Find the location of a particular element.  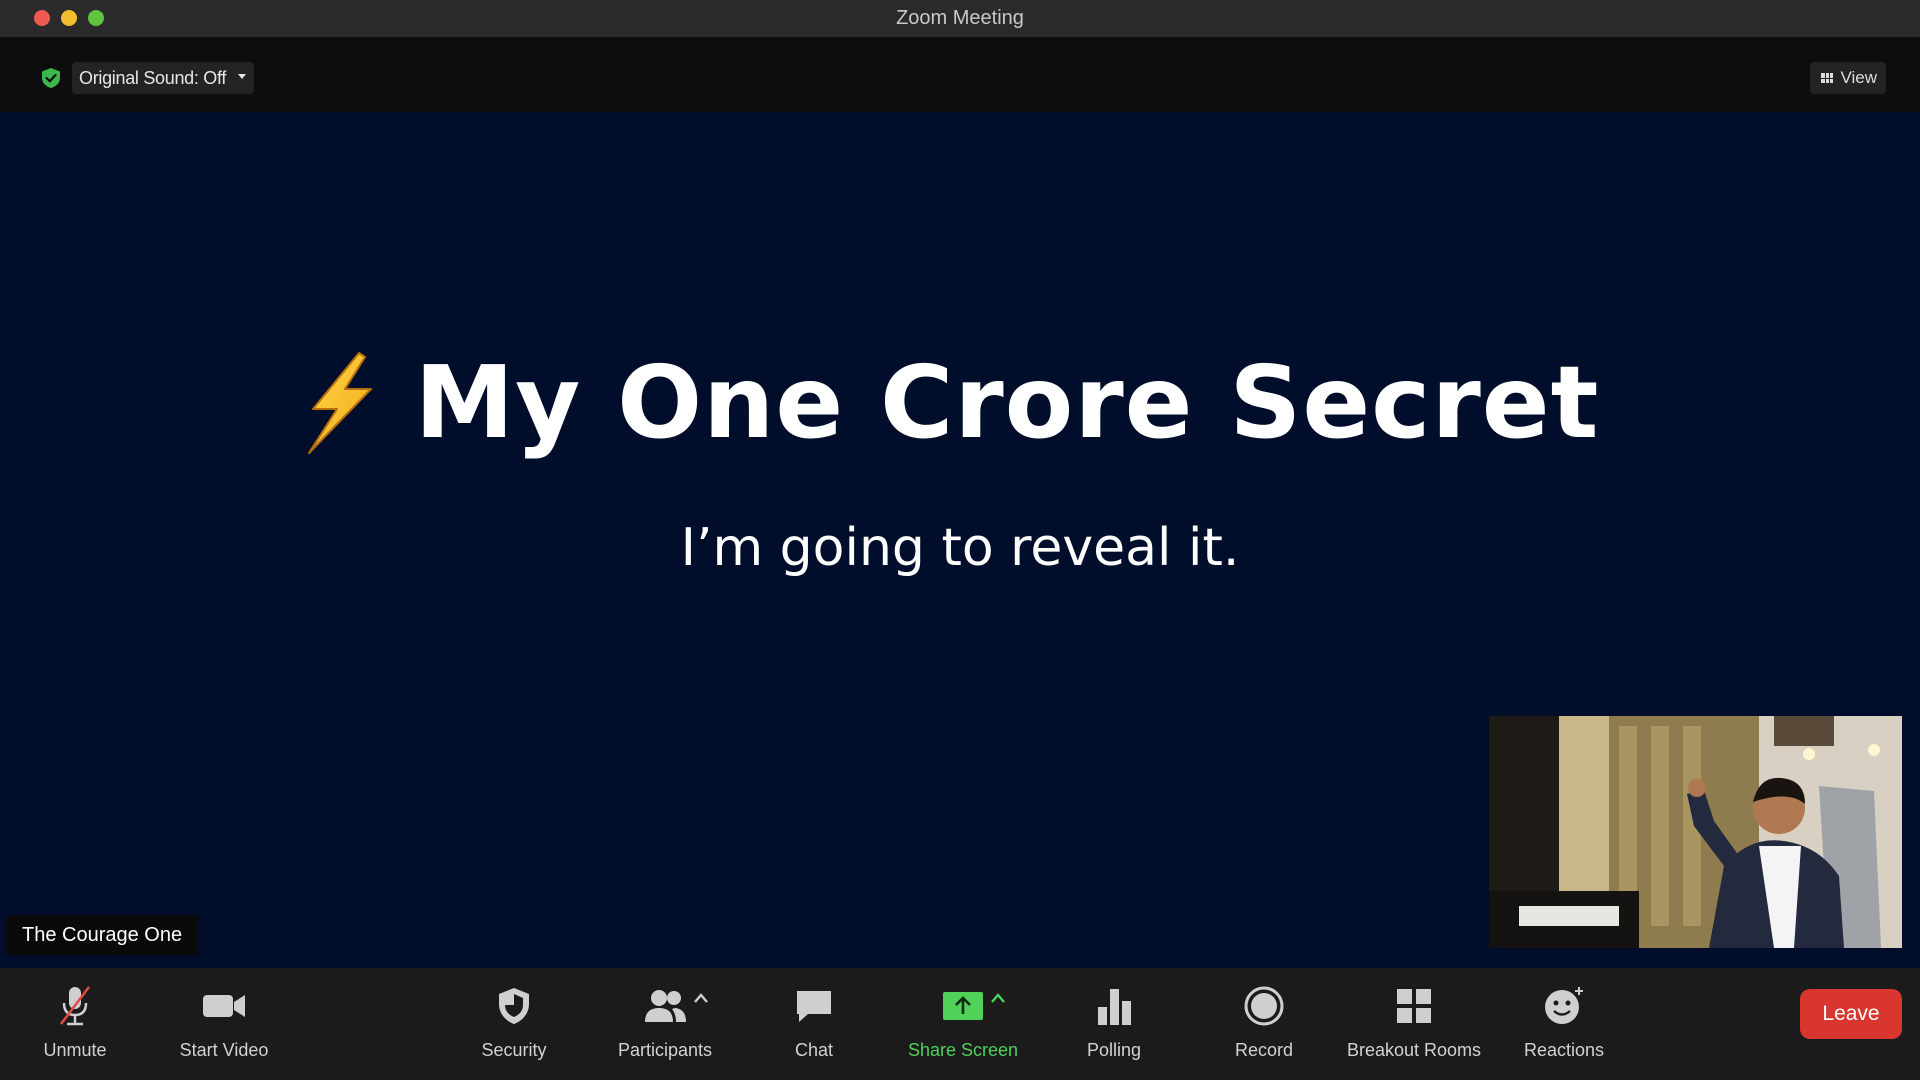

breakout-rooms-grid-icon is located at coordinates (1414, 1006).